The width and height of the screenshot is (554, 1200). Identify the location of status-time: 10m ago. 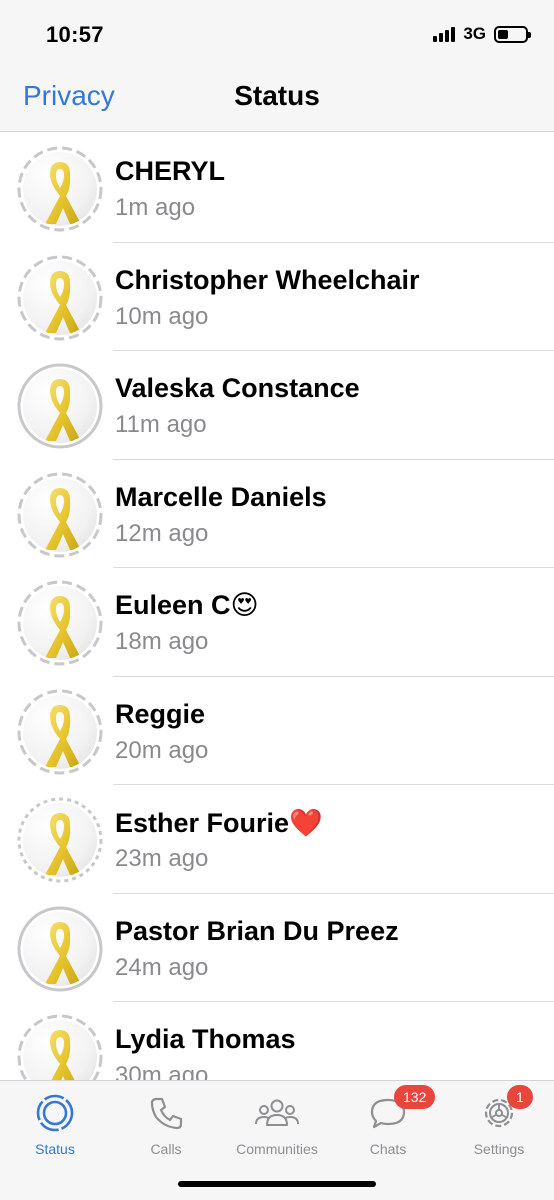
(162, 316).